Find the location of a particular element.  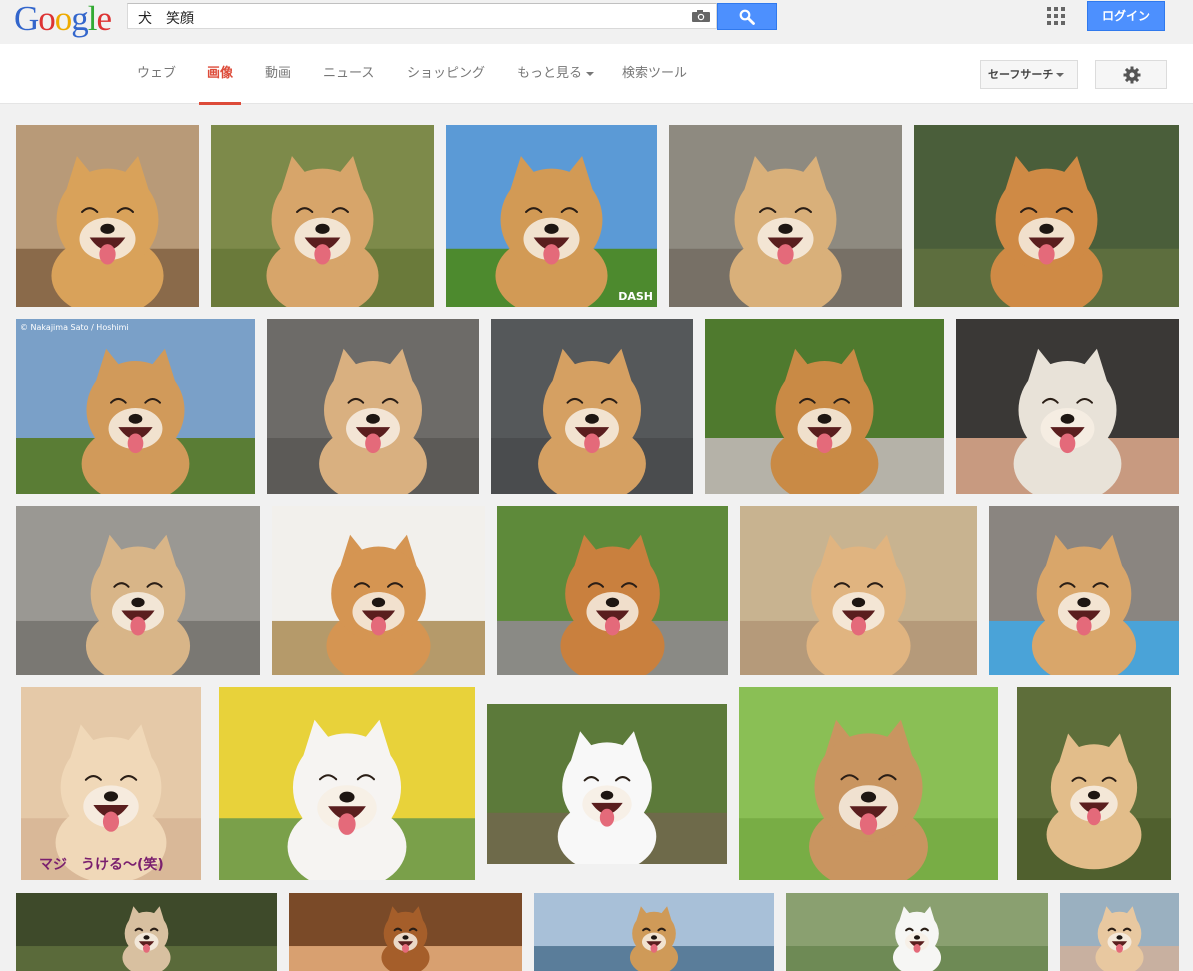

logo-letter-1: o is located at coordinates (46, 19).